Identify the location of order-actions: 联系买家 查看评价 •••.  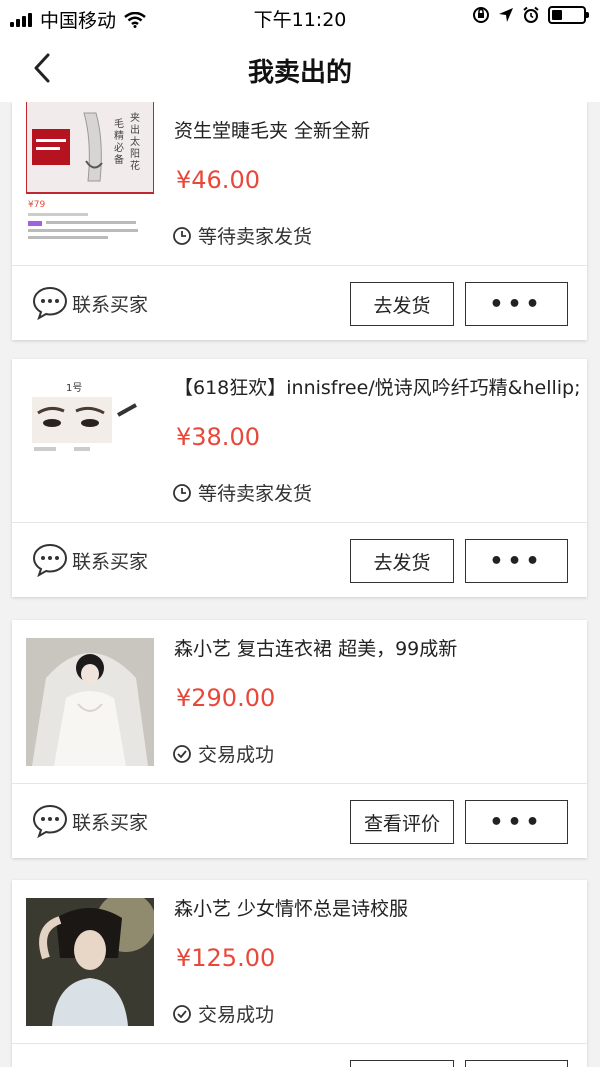
(299, 820).